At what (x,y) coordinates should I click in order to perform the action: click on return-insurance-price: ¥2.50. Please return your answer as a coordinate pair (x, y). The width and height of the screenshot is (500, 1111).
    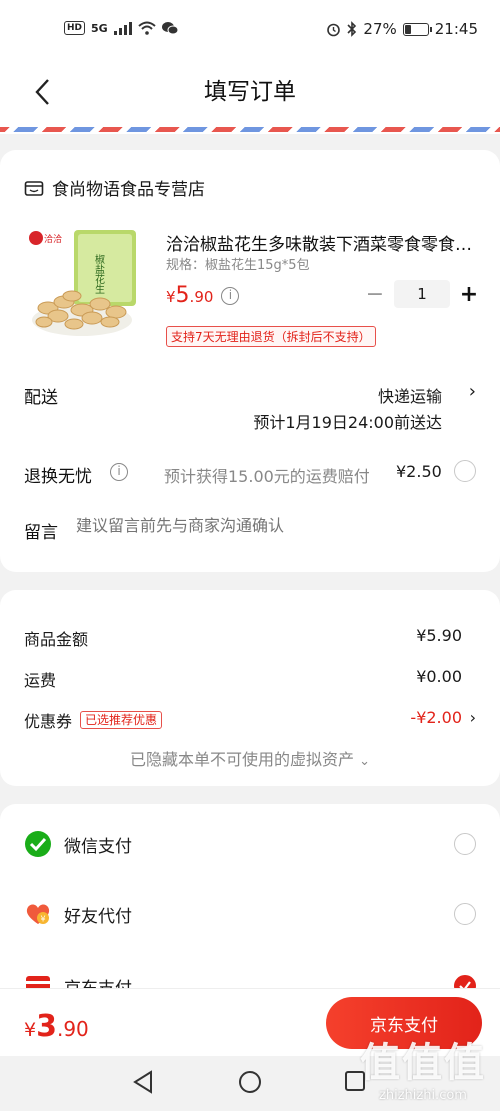
    Looking at the image, I should click on (419, 471).